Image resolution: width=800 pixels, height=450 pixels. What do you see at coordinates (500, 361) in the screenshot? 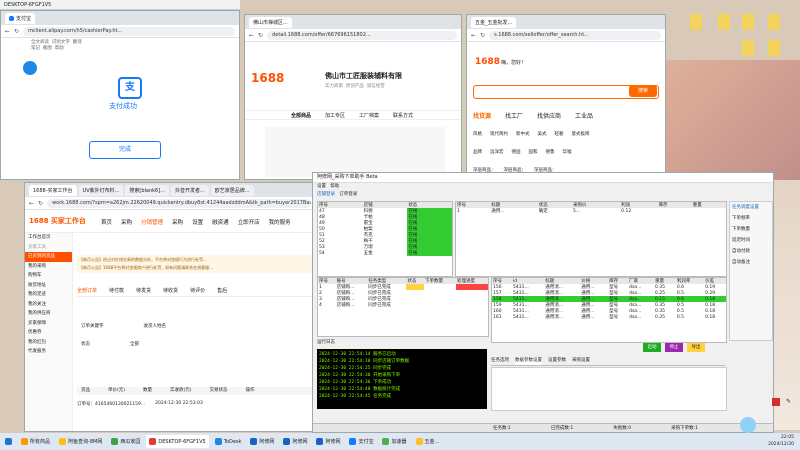
I see `option-tab: 任务选项` at bounding box center [500, 361].